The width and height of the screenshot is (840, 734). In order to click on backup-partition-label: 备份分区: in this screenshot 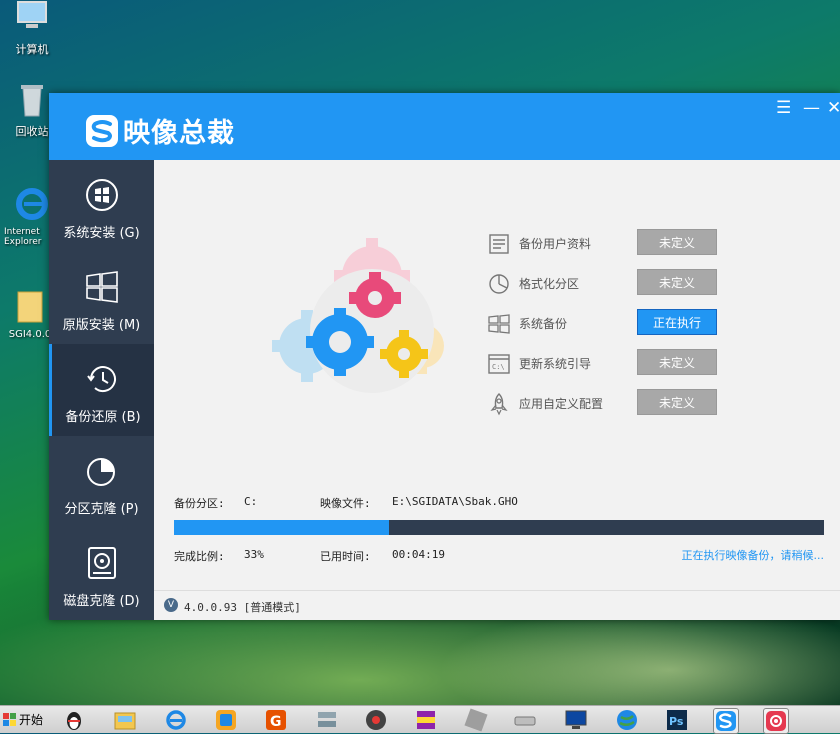, I will do `click(199, 503)`.